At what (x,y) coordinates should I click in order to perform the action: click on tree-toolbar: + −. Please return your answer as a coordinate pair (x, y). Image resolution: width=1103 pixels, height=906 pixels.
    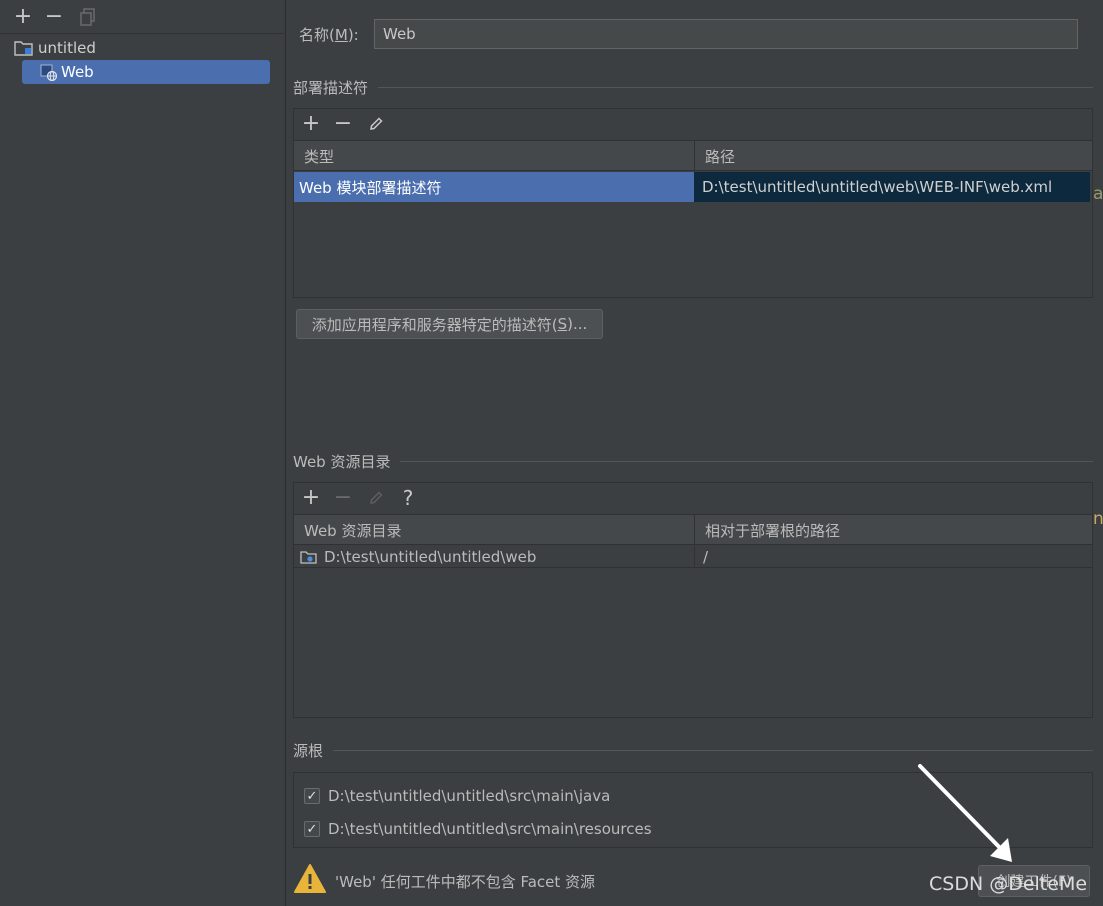
    Looking at the image, I should click on (143, 17).